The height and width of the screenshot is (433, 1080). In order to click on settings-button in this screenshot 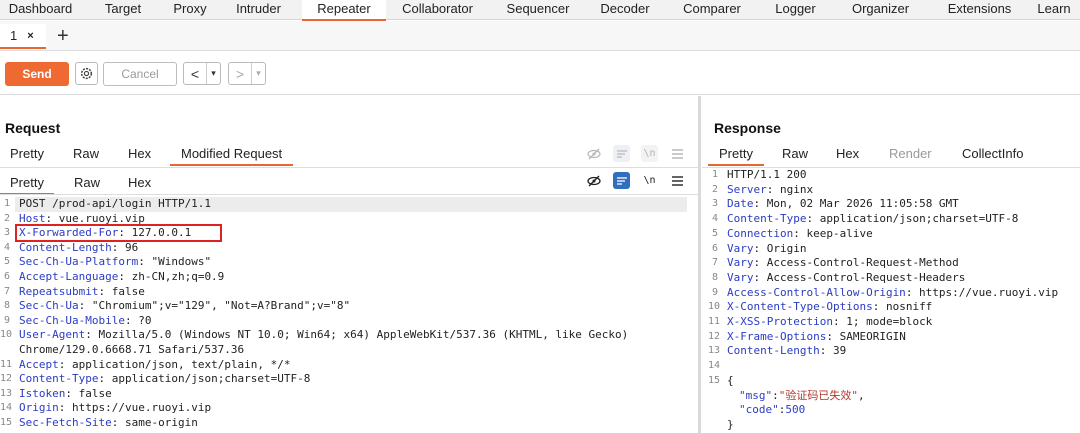, I will do `click(86, 73)`.